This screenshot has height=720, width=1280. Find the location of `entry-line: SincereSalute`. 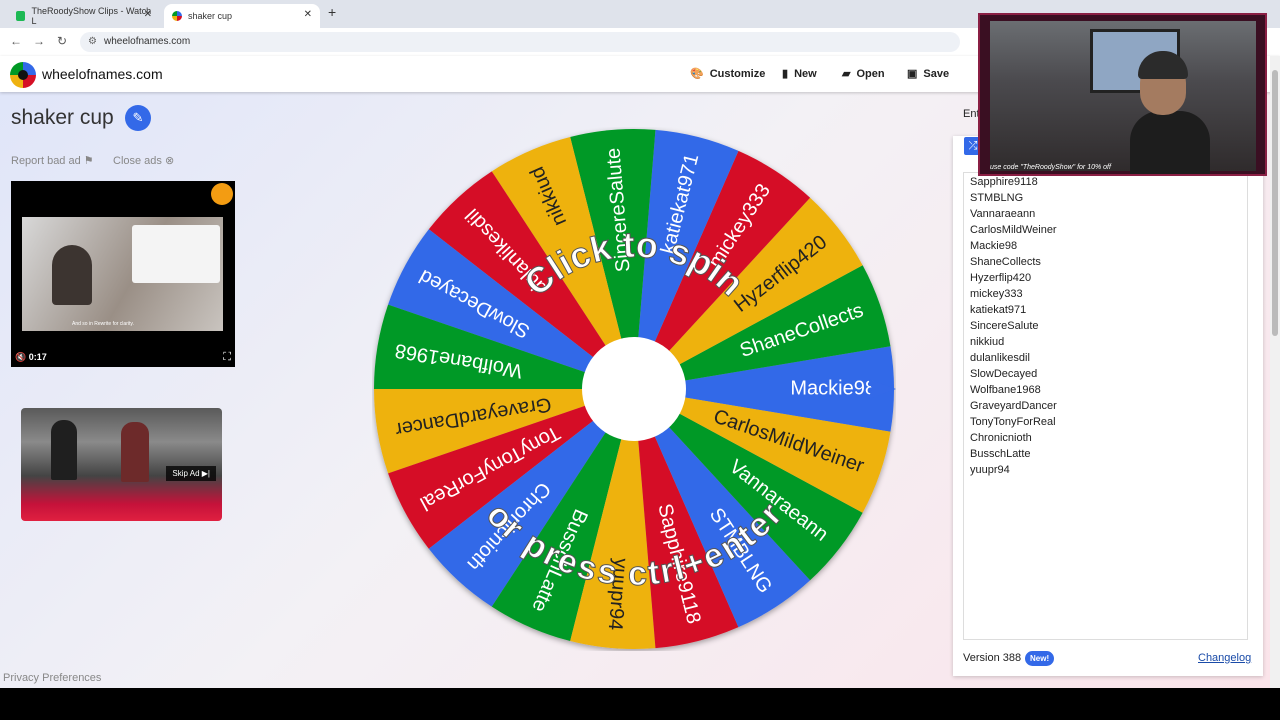

entry-line: SincereSalute is located at coordinates (1004, 326).